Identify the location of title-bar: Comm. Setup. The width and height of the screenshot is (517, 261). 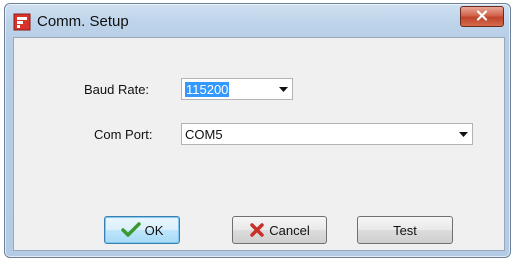
(257, 21).